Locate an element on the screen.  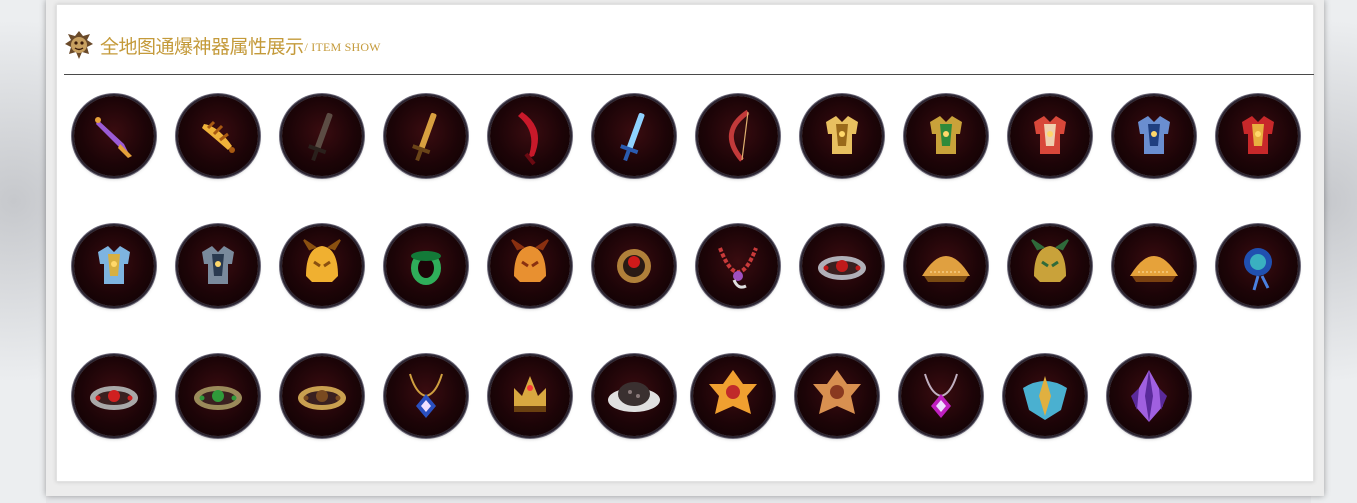
bronze-dome-icon is located at coordinates (1154, 266).